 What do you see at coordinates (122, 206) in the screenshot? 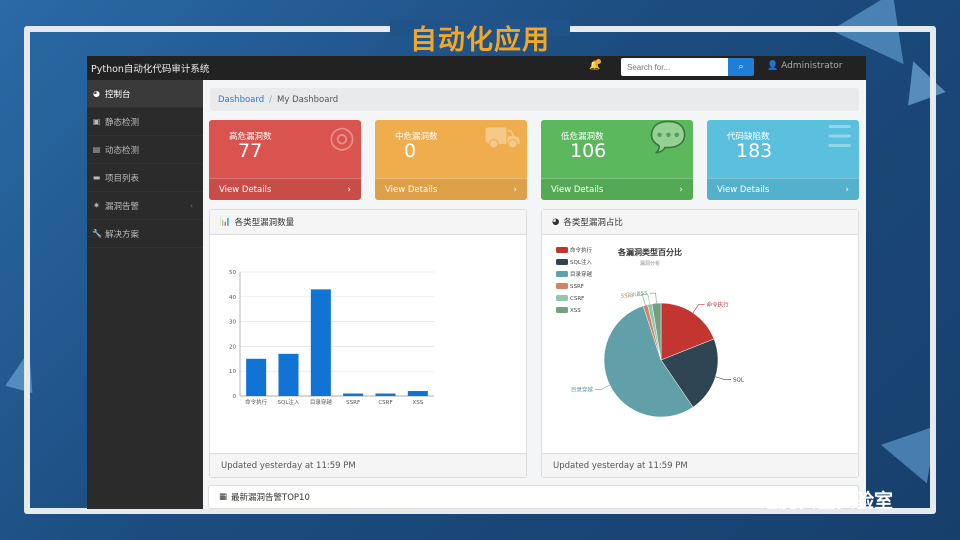
I see `sidebar-item-label: 漏洞告警` at bounding box center [122, 206].